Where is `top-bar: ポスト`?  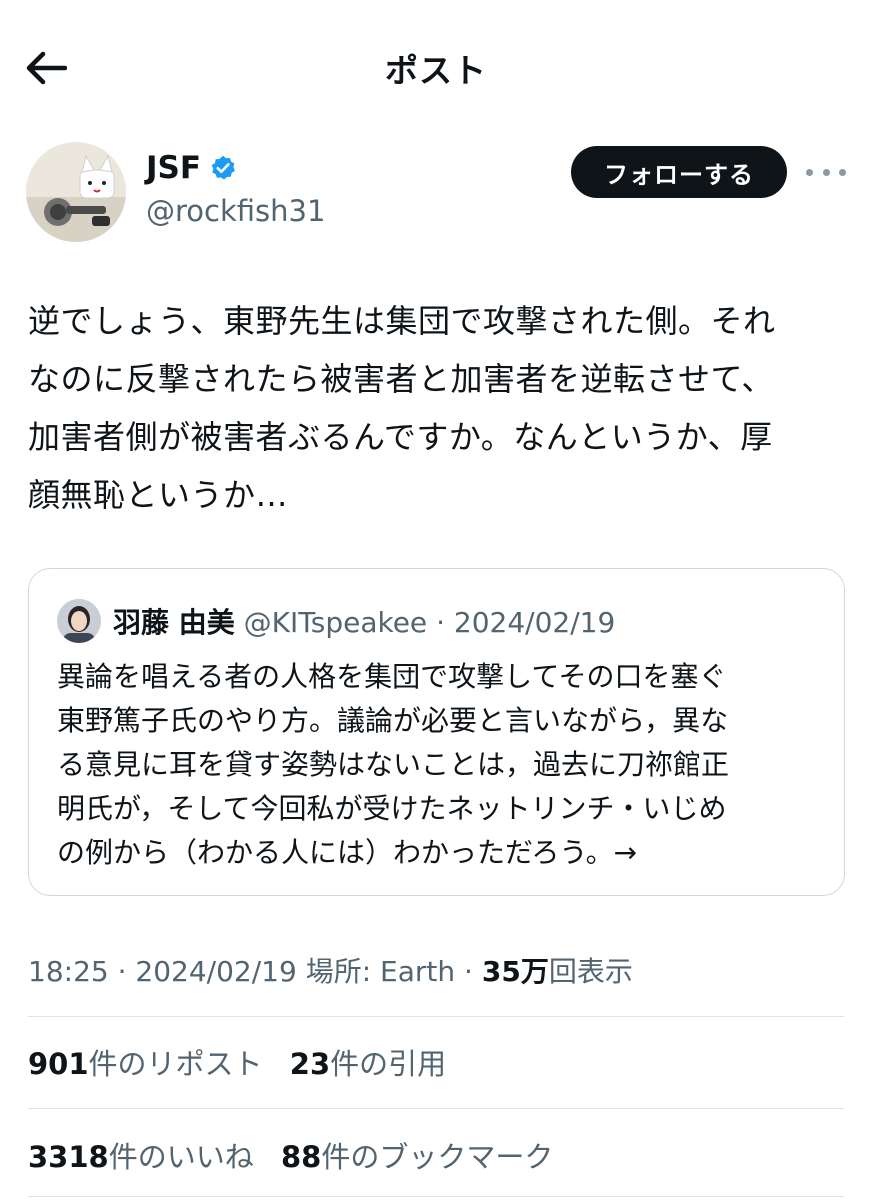
top-bar: ポスト is located at coordinates (436, 65).